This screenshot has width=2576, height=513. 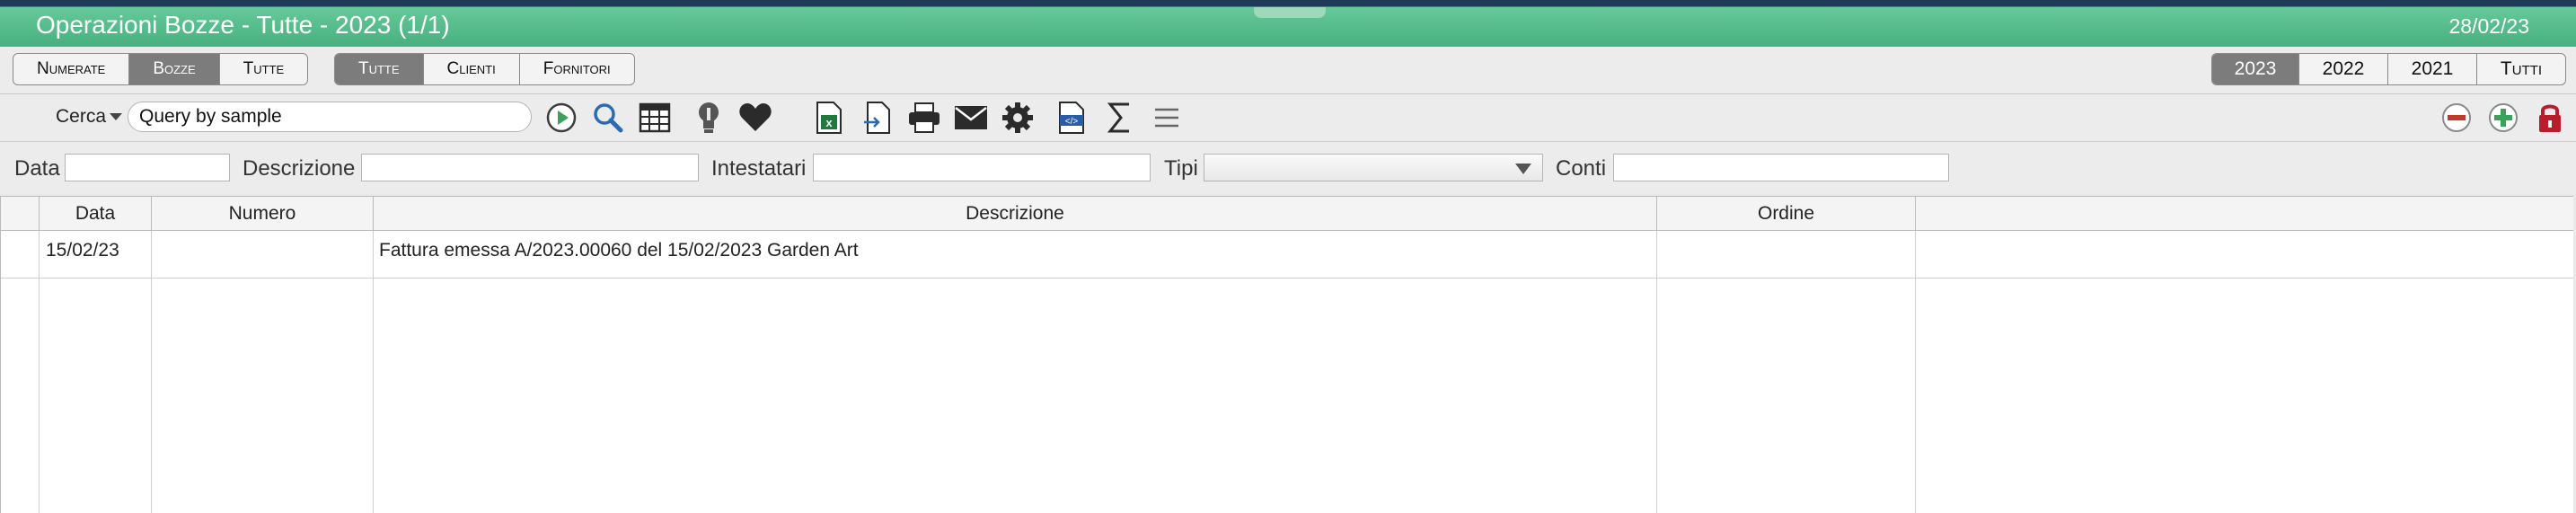 What do you see at coordinates (530, 168) in the screenshot?
I see `filter-descrizione-input` at bounding box center [530, 168].